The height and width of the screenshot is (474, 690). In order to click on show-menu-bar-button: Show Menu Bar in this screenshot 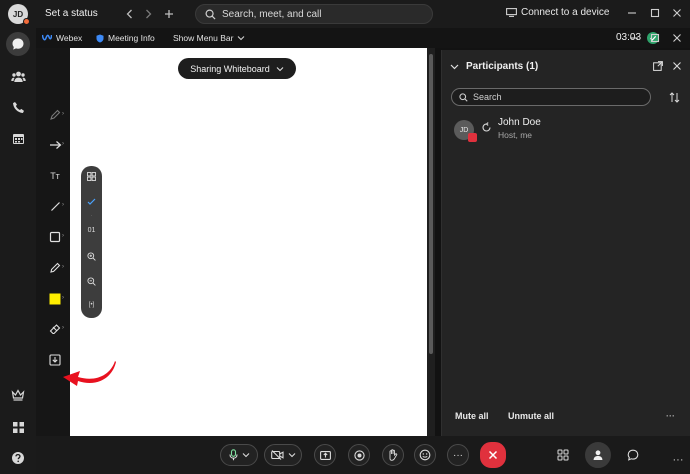, I will do `click(209, 38)`.